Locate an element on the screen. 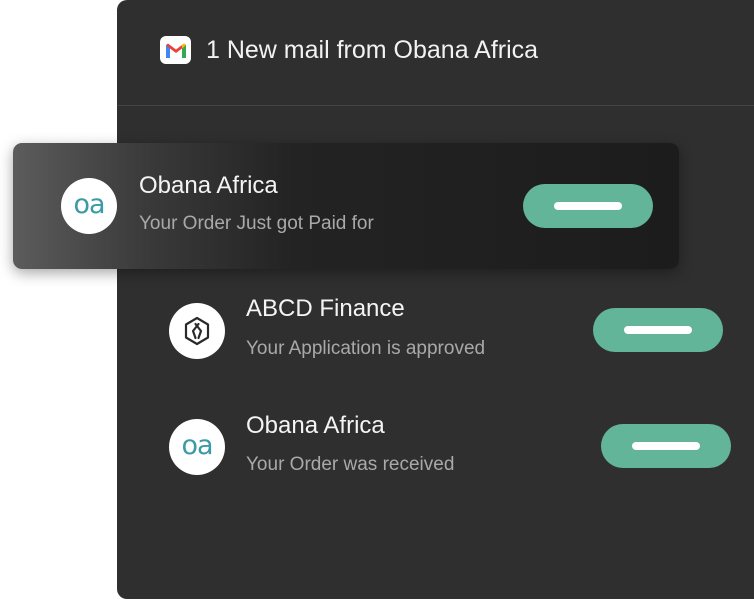 The width and height of the screenshot is (754, 600). notification-item: oa Obana Africa Your Order was received is located at coordinates (457, 456).